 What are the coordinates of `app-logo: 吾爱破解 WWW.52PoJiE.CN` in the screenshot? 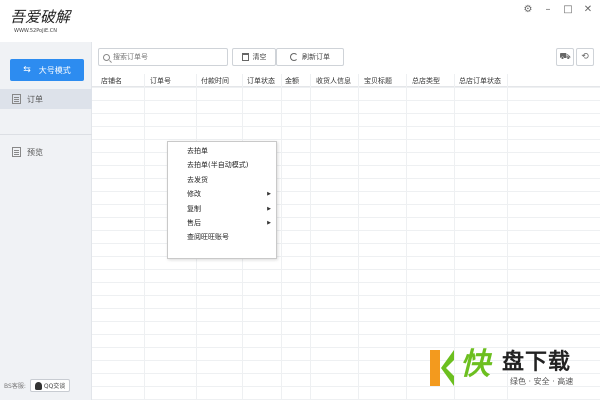 It's located at (45, 21).